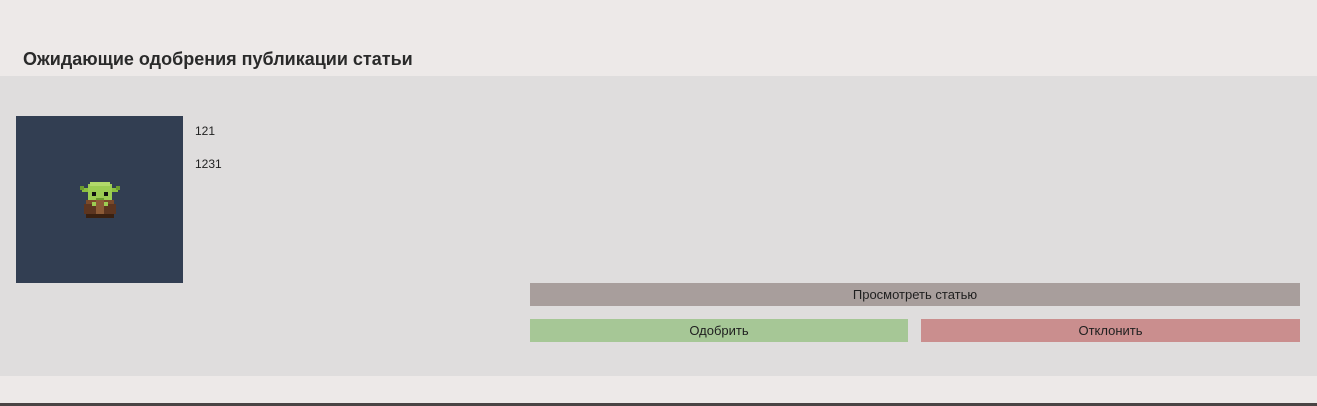  Describe the element at coordinates (205, 131) in the screenshot. I see `article-title: 121` at that location.